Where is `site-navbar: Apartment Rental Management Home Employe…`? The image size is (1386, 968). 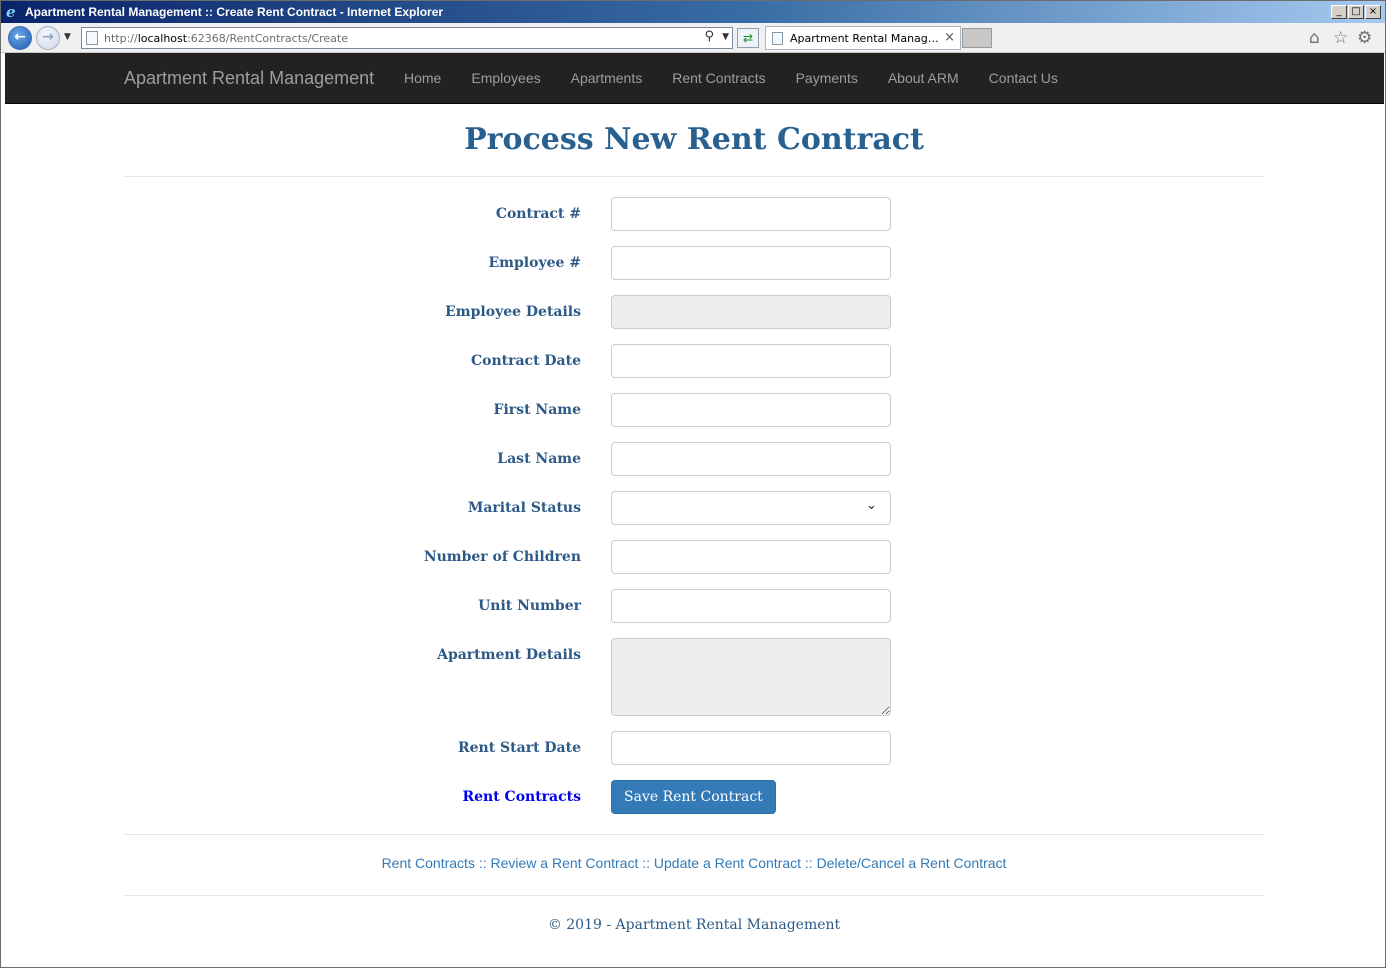
site-navbar: Apartment Rental Management Home Employe… is located at coordinates (694, 78).